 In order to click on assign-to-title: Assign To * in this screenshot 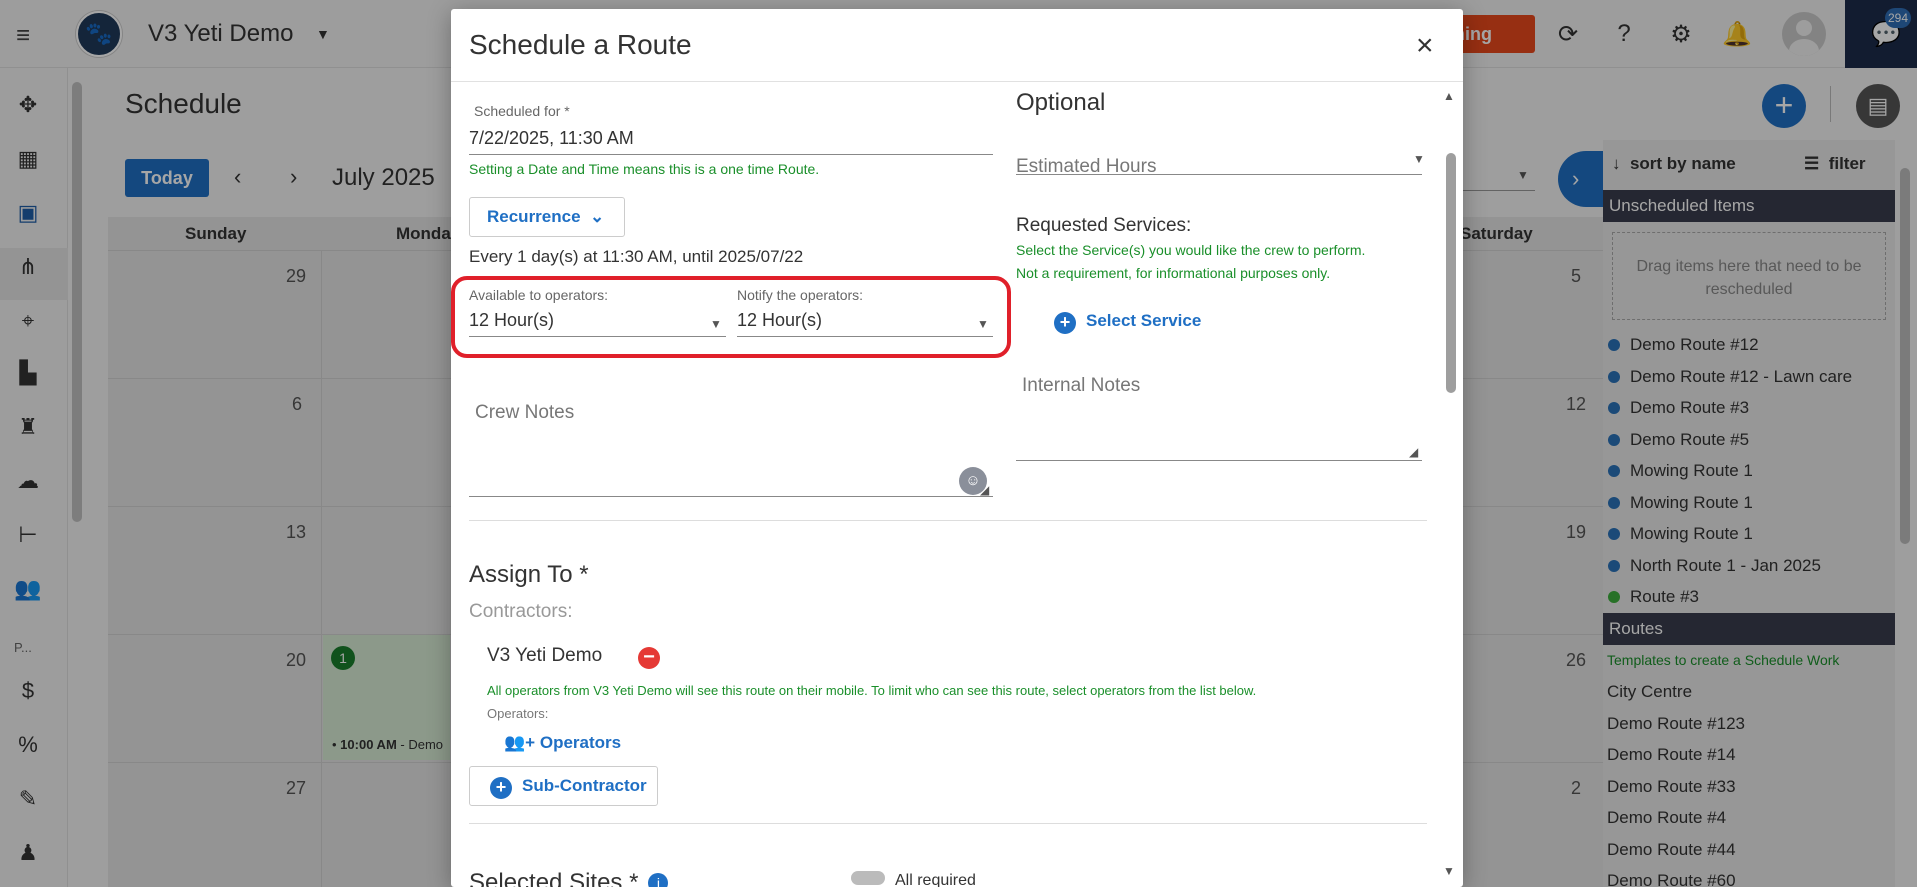, I will do `click(529, 574)`.